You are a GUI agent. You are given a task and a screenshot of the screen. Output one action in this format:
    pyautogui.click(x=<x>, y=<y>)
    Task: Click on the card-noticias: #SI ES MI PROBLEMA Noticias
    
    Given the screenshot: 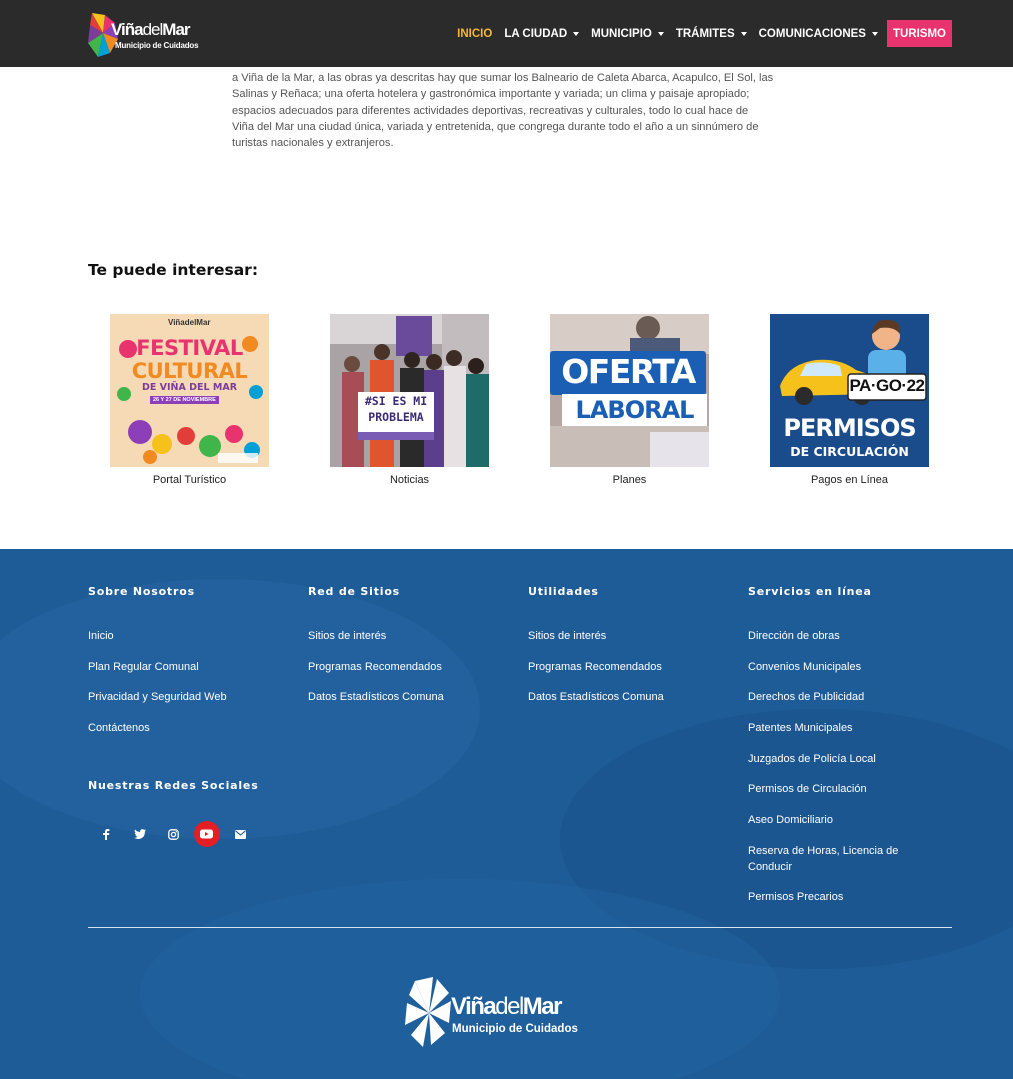 What is the action you would take?
    pyautogui.click(x=409, y=400)
    